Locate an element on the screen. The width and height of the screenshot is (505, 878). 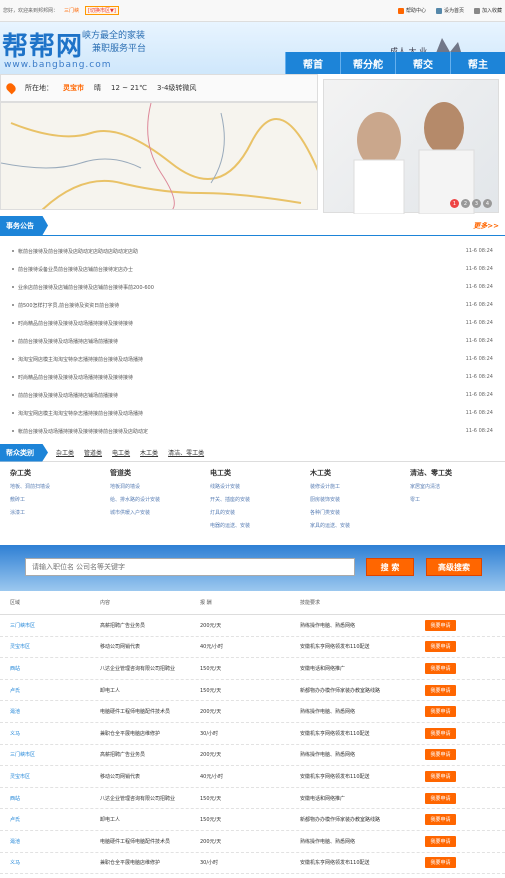
carousel-page: 1 is located at coordinates (454, 203).